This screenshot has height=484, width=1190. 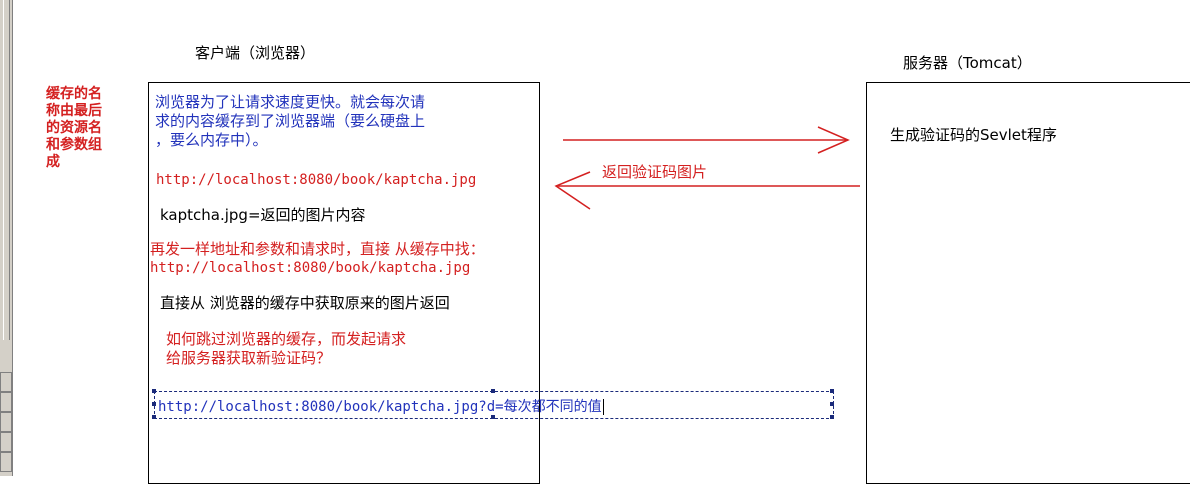 What do you see at coordinates (706, 140) in the screenshot?
I see `request-arrow` at bounding box center [706, 140].